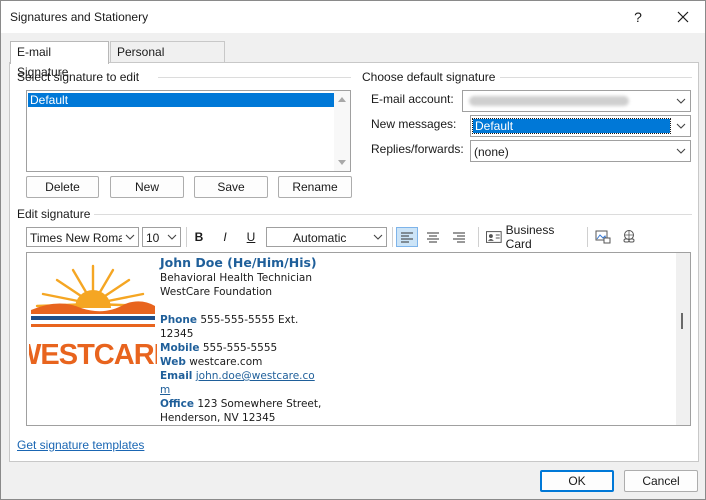 This screenshot has width=706, height=500. What do you see at coordinates (240, 348) in the screenshot?
I see `sig-mobile: 555-555-5555` at bounding box center [240, 348].